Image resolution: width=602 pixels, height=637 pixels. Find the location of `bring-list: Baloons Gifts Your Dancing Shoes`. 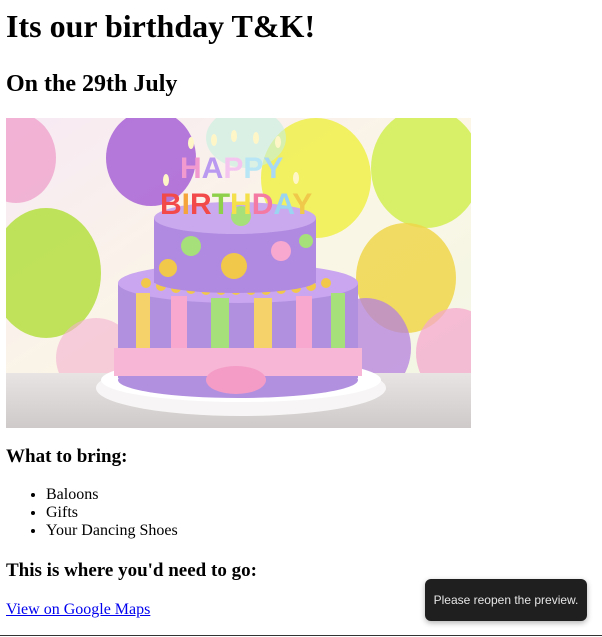

bring-list: Baloons Gifts Your Dancing Shoes is located at coordinates (301, 513).